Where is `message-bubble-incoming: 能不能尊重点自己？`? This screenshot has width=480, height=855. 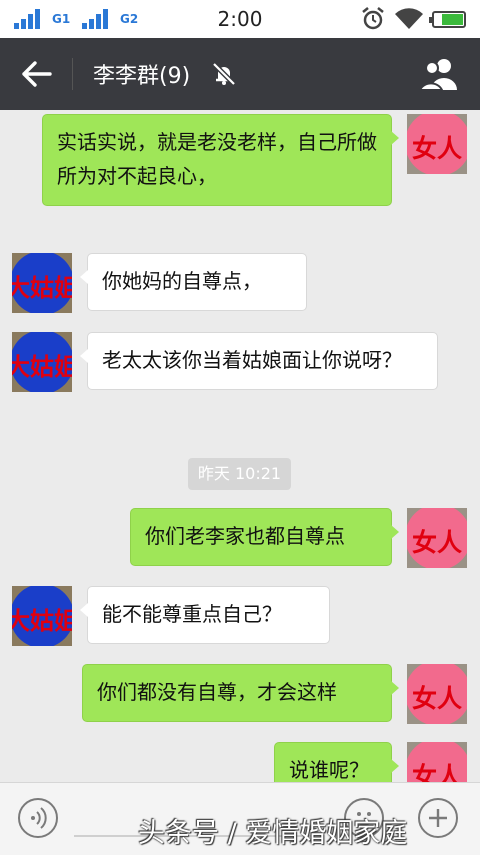 message-bubble-incoming: 能不能尊重点自己？ is located at coordinates (205, 615).